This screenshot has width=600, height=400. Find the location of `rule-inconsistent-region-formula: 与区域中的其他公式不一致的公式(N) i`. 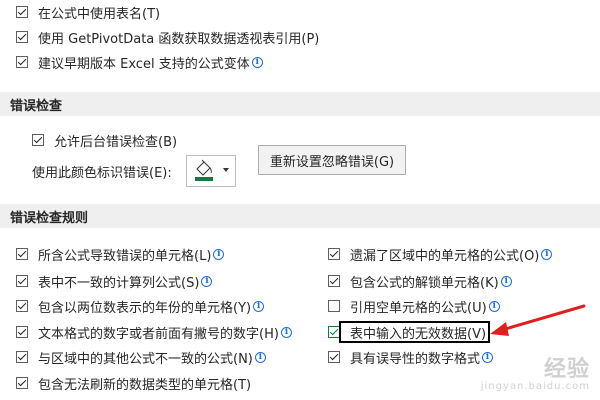

rule-inconsistent-region-formula: 与区域中的其他公式不一致的公式(N) i is located at coordinates (141, 357).